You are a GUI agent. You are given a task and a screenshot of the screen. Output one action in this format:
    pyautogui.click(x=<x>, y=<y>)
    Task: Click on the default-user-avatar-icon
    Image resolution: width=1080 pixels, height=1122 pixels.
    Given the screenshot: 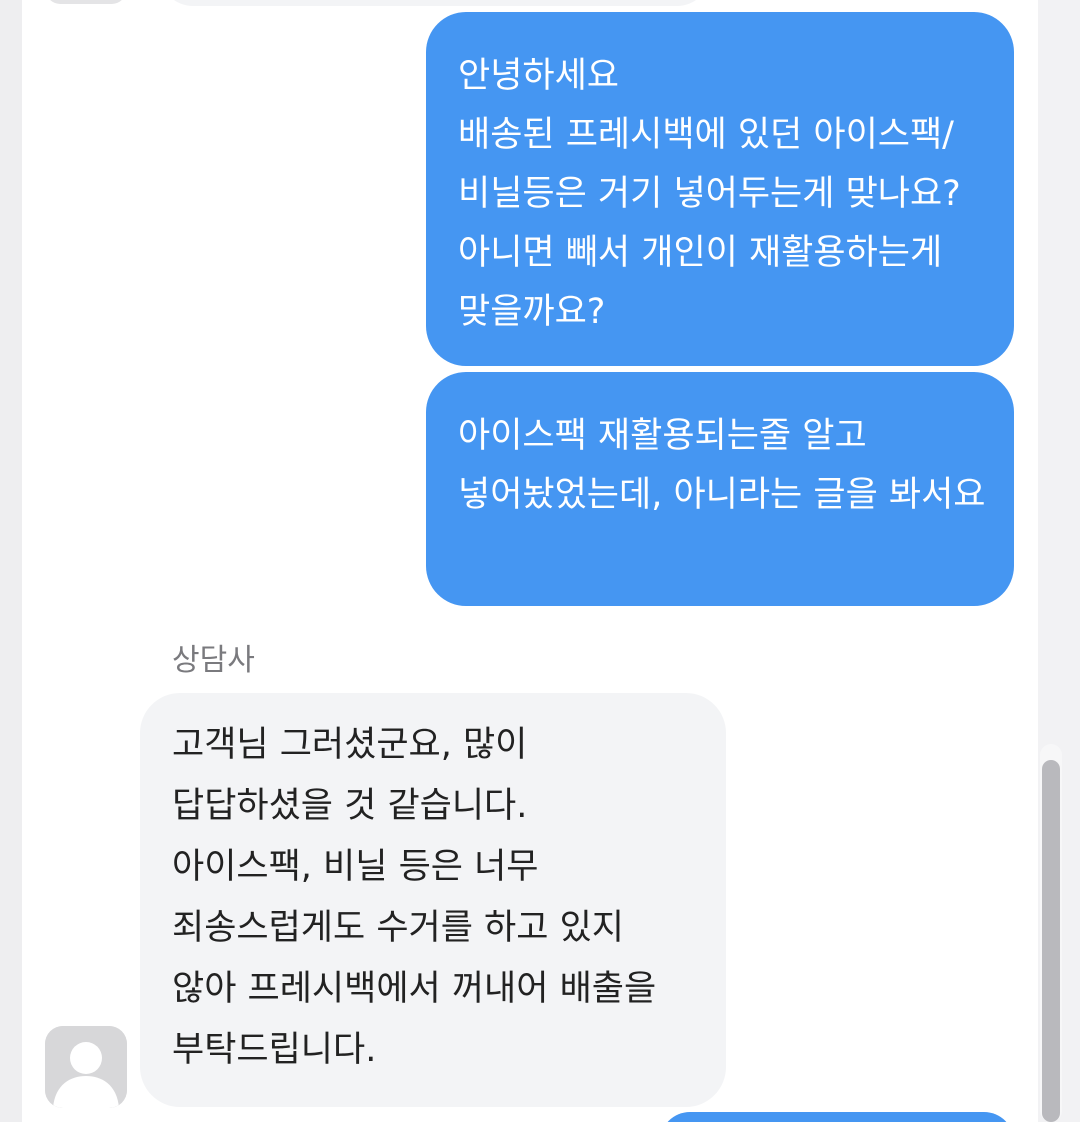 What is the action you would take?
    pyautogui.click(x=86, y=1067)
    